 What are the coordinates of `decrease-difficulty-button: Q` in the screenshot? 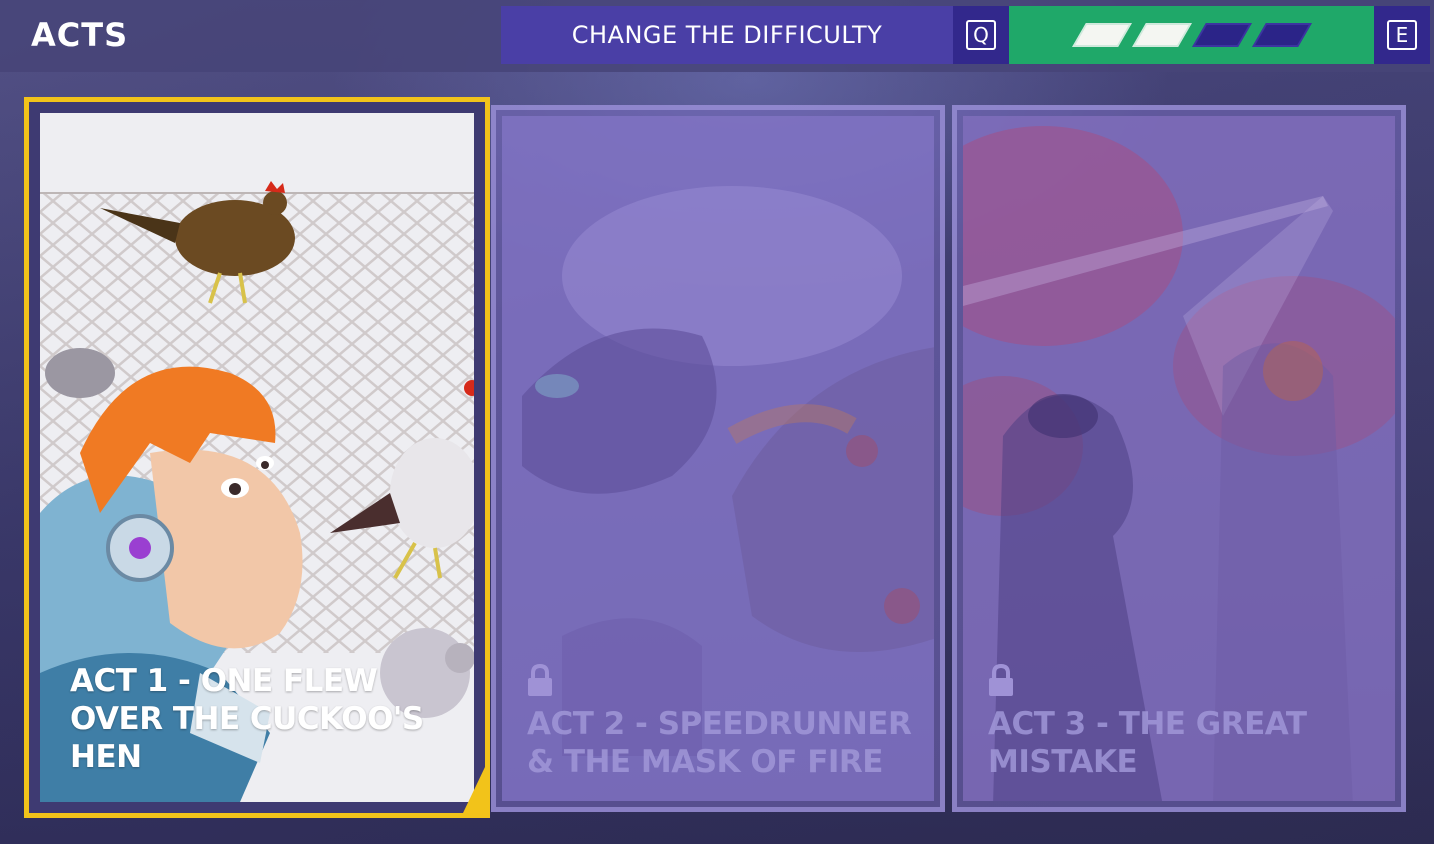 It's located at (981, 35).